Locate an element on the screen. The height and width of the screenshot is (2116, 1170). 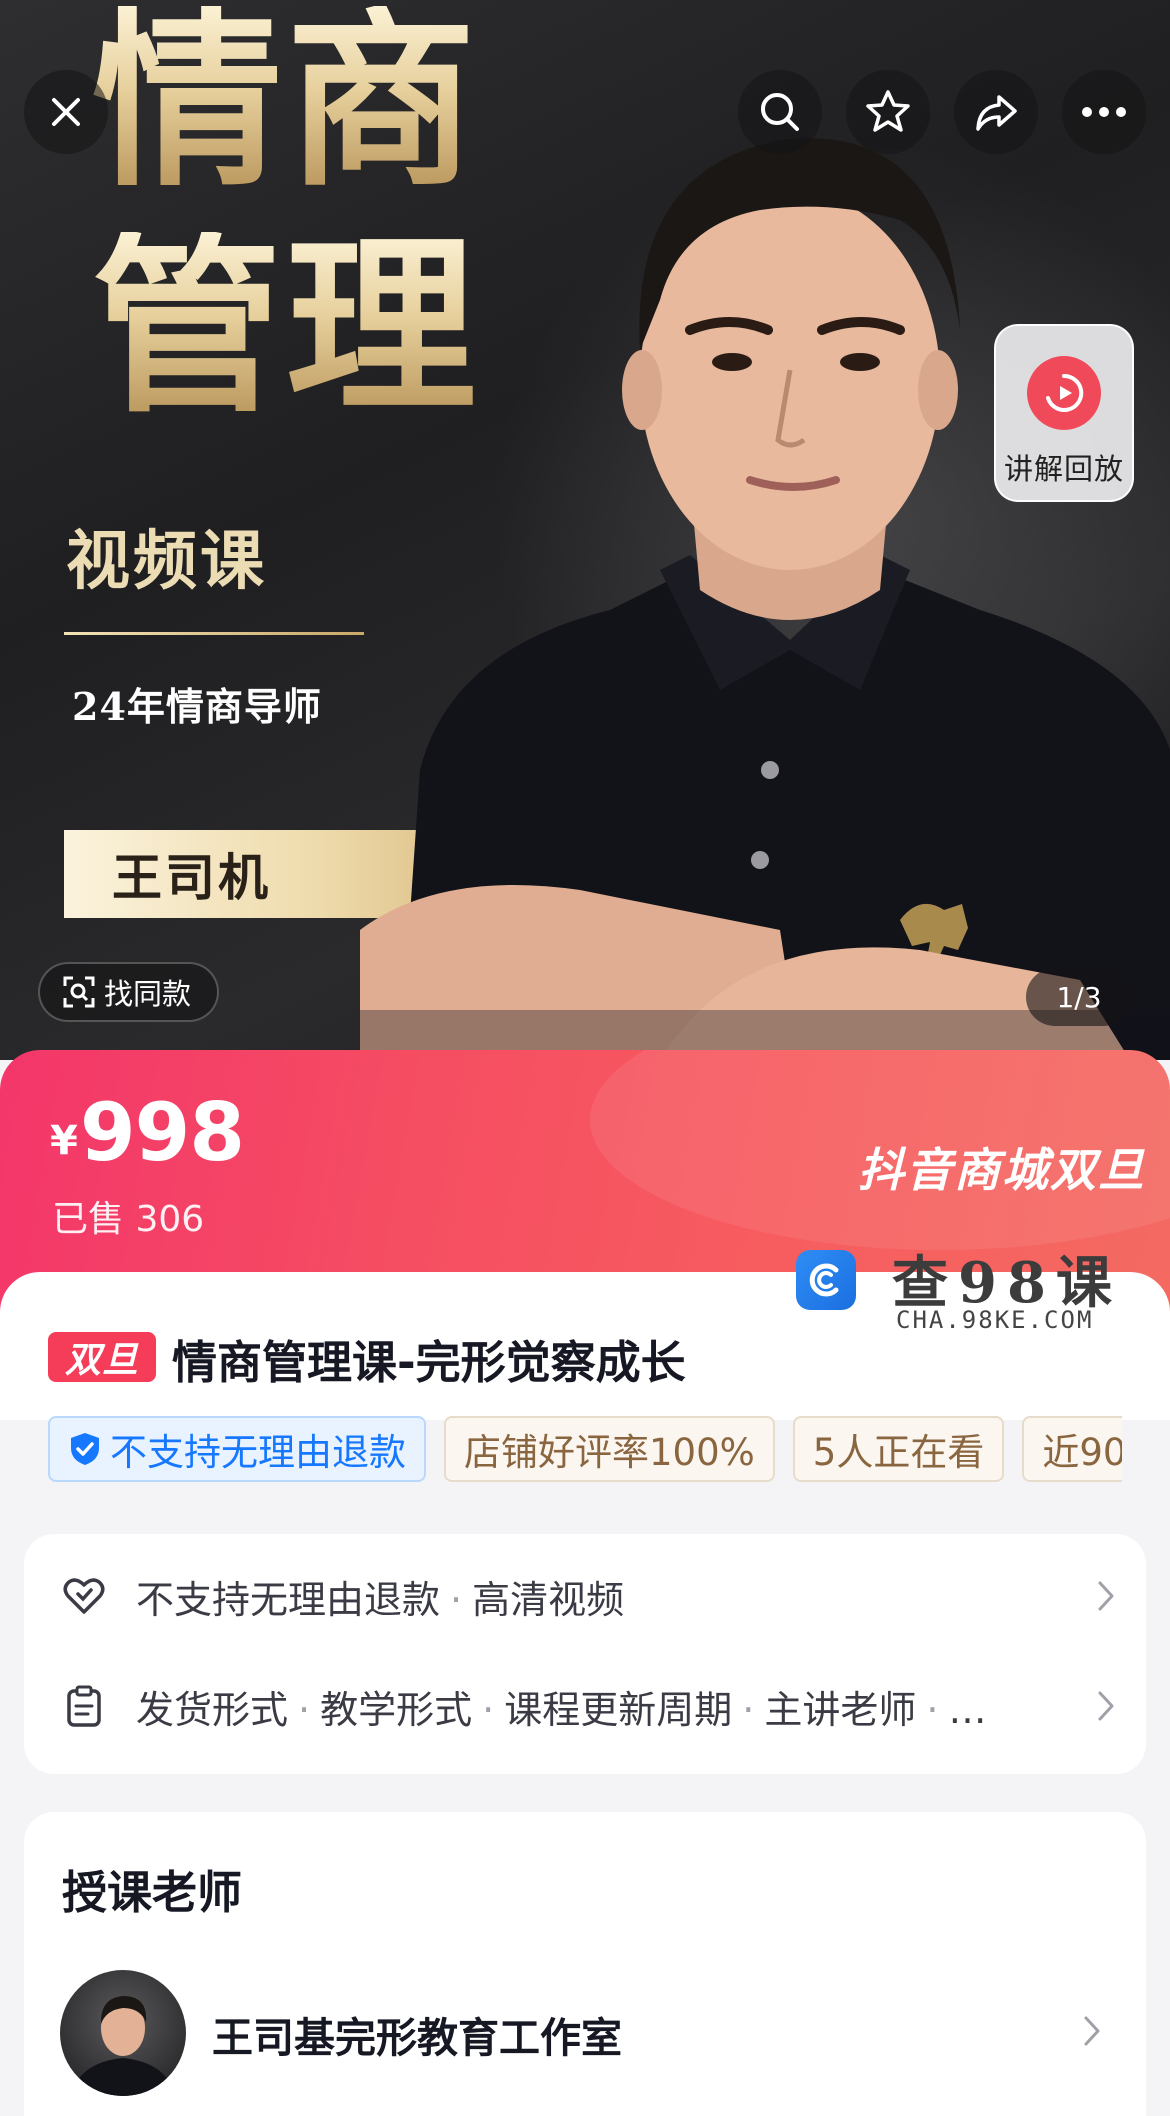
price-amount: 998 is located at coordinates (162, 1132).